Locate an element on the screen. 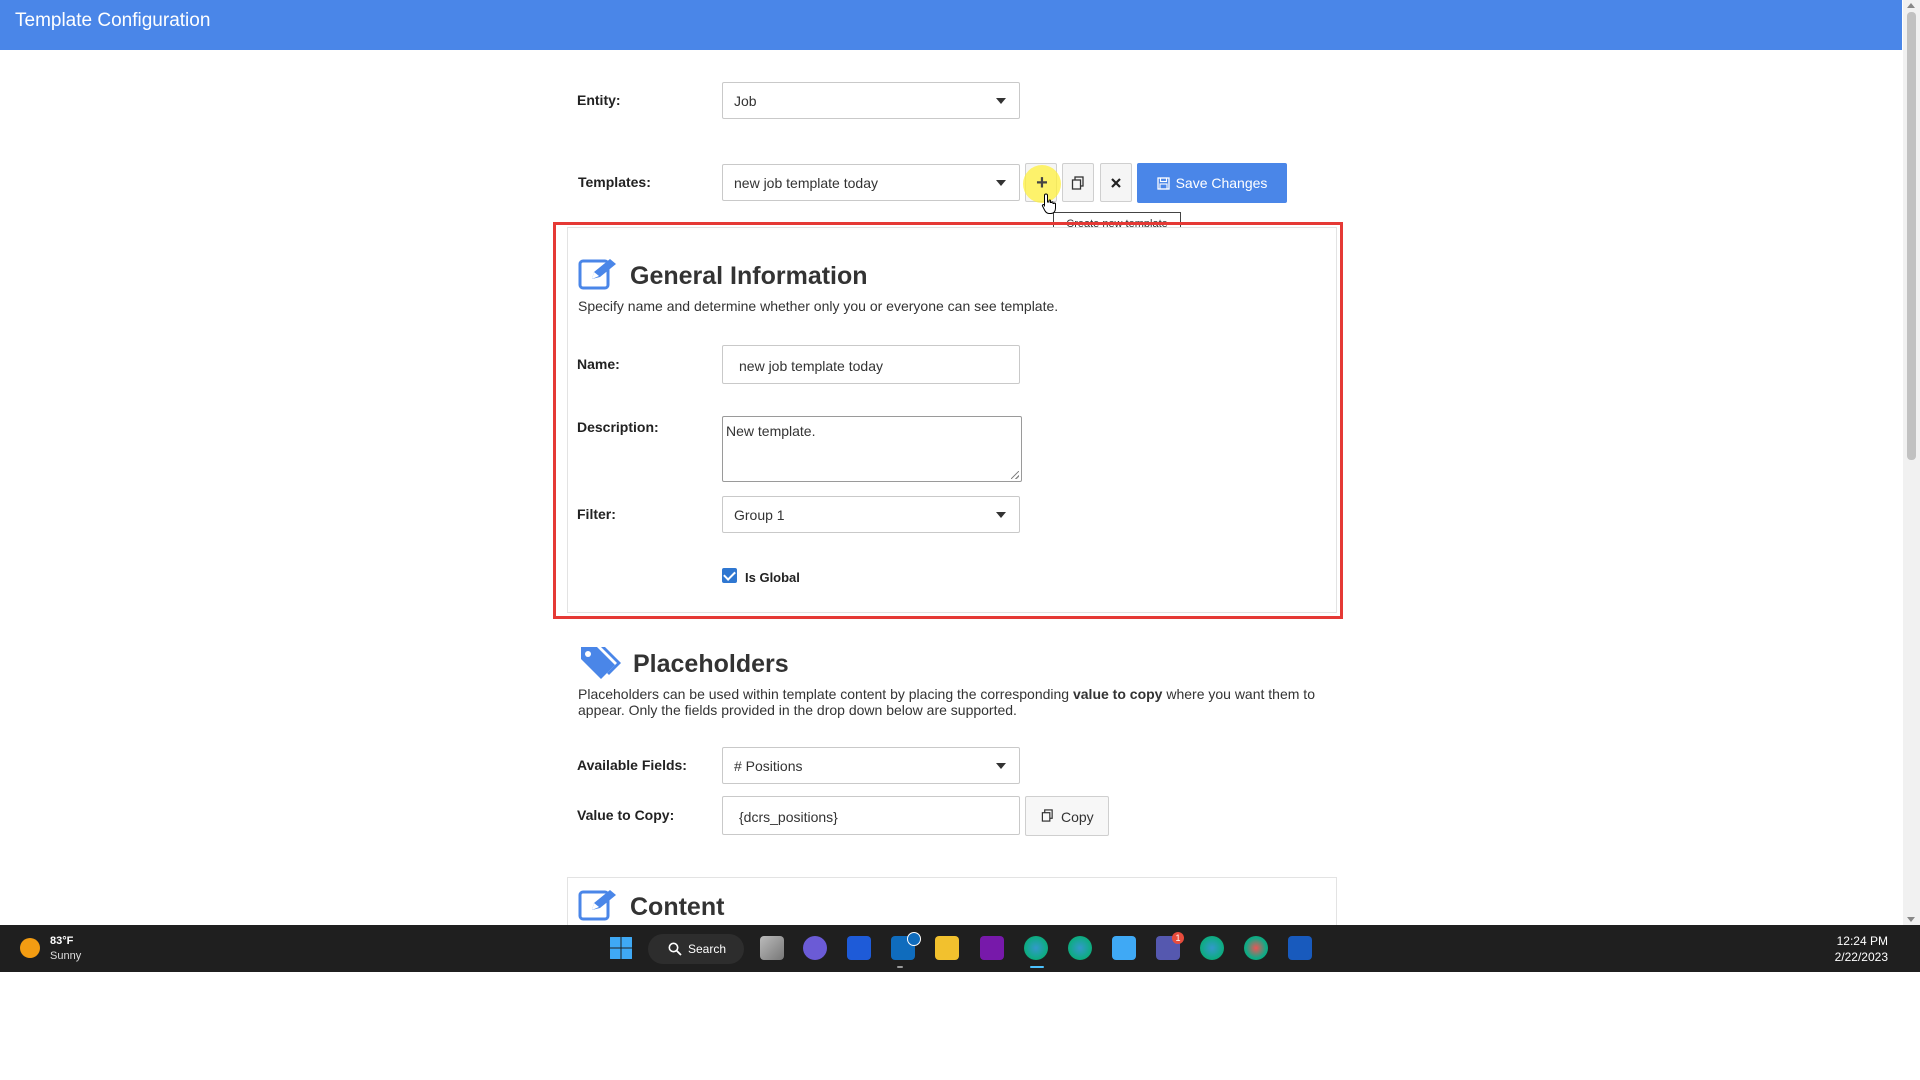  available-fields-label: Available Fields: is located at coordinates (632, 765).